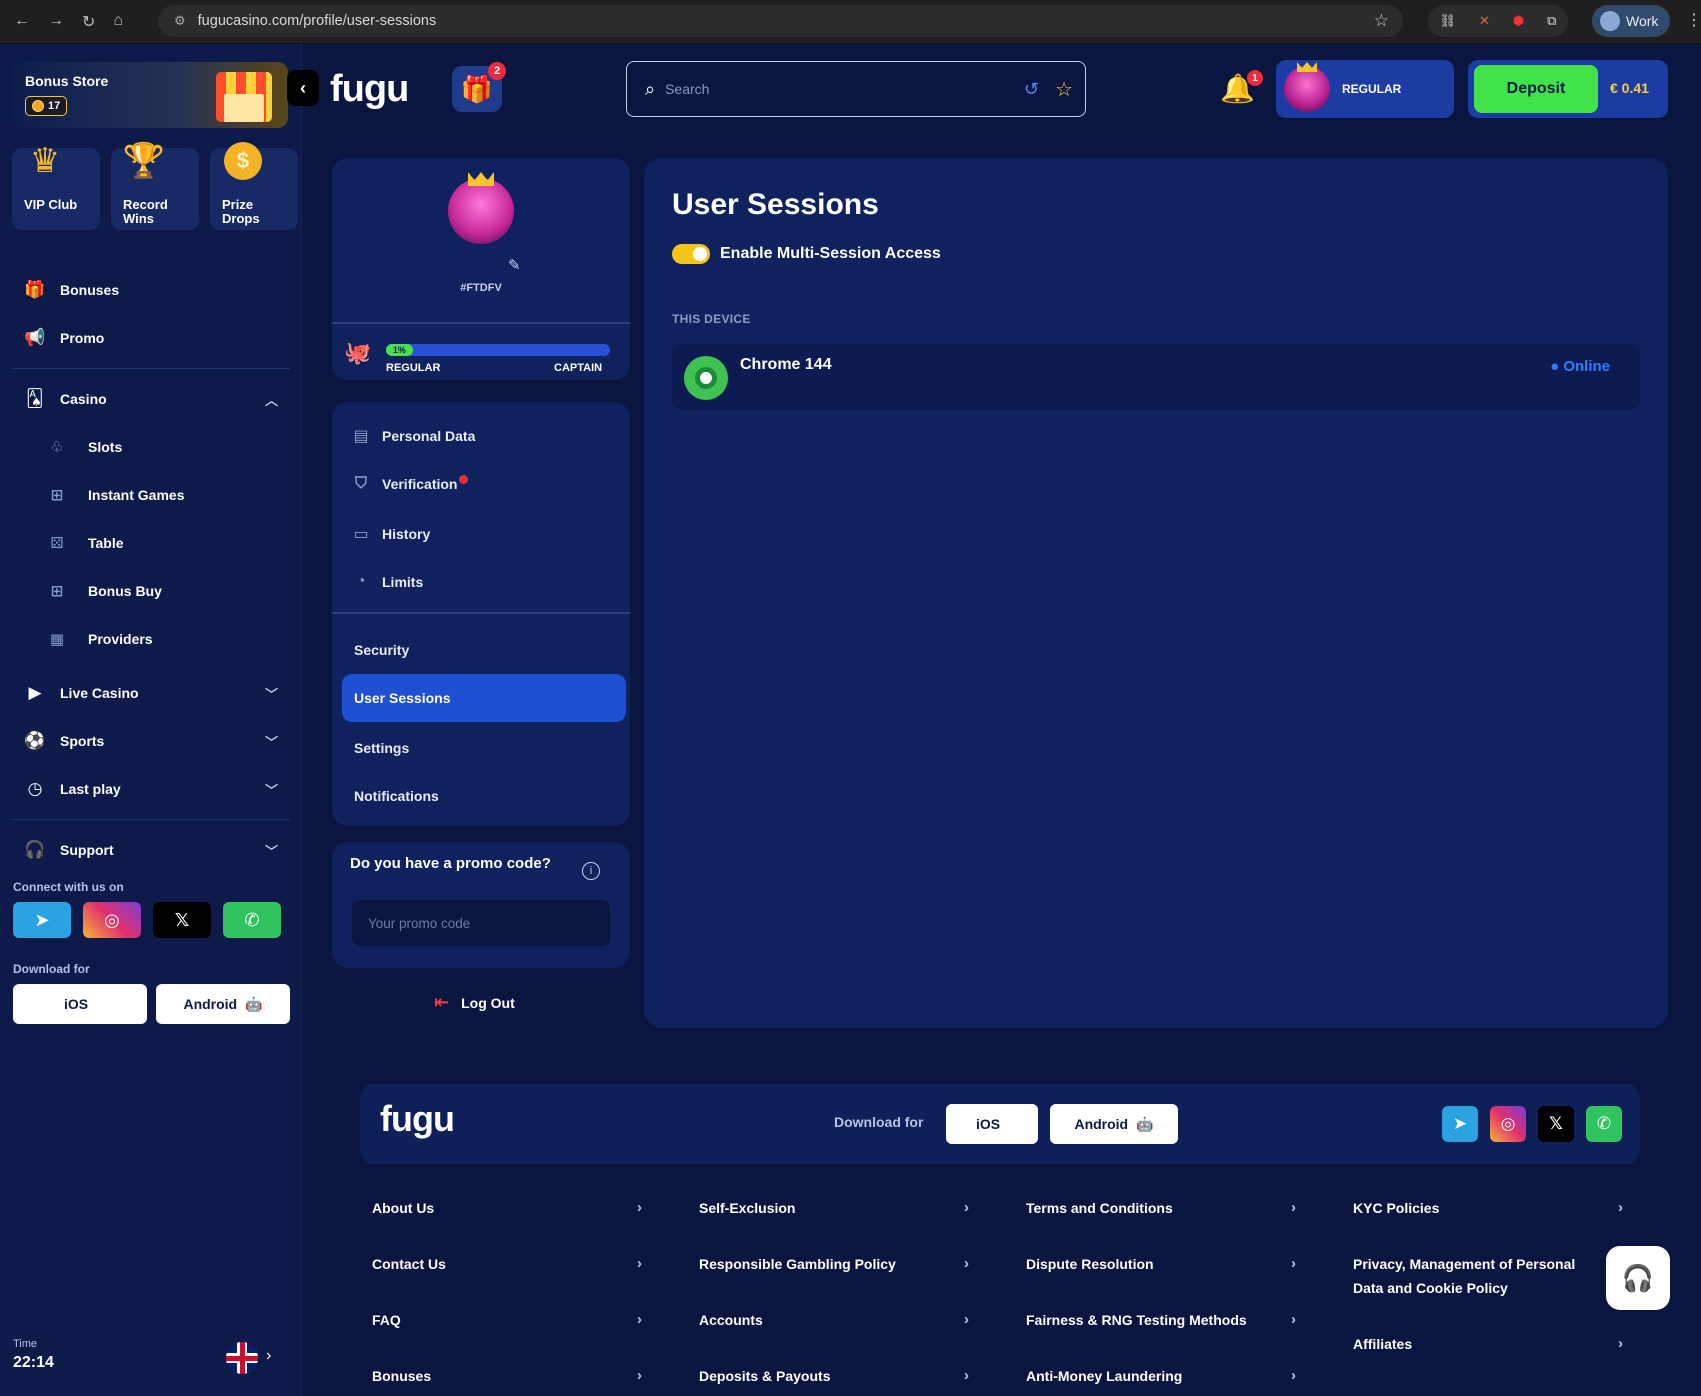  Describe the element at coordinates (22, 22) in the screenshot. I see `back-icon: ←` at that location.